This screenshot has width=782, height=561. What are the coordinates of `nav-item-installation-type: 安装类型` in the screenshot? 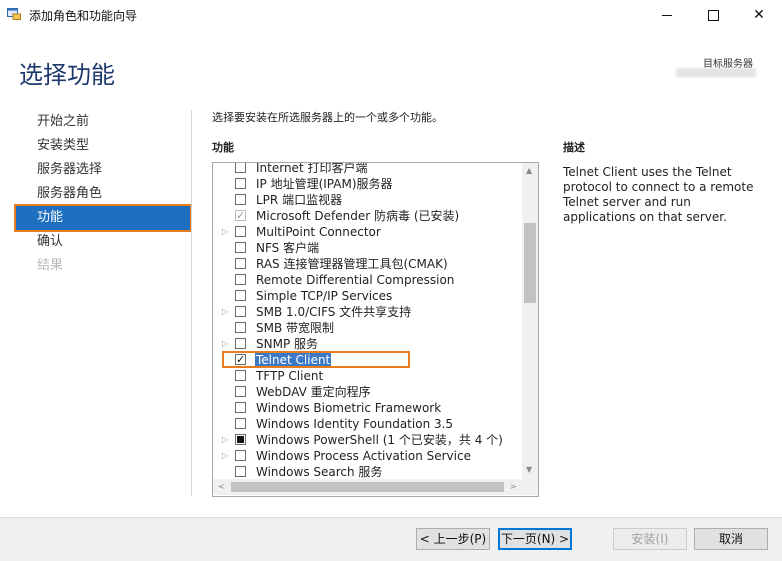 It's located at (103, 146).